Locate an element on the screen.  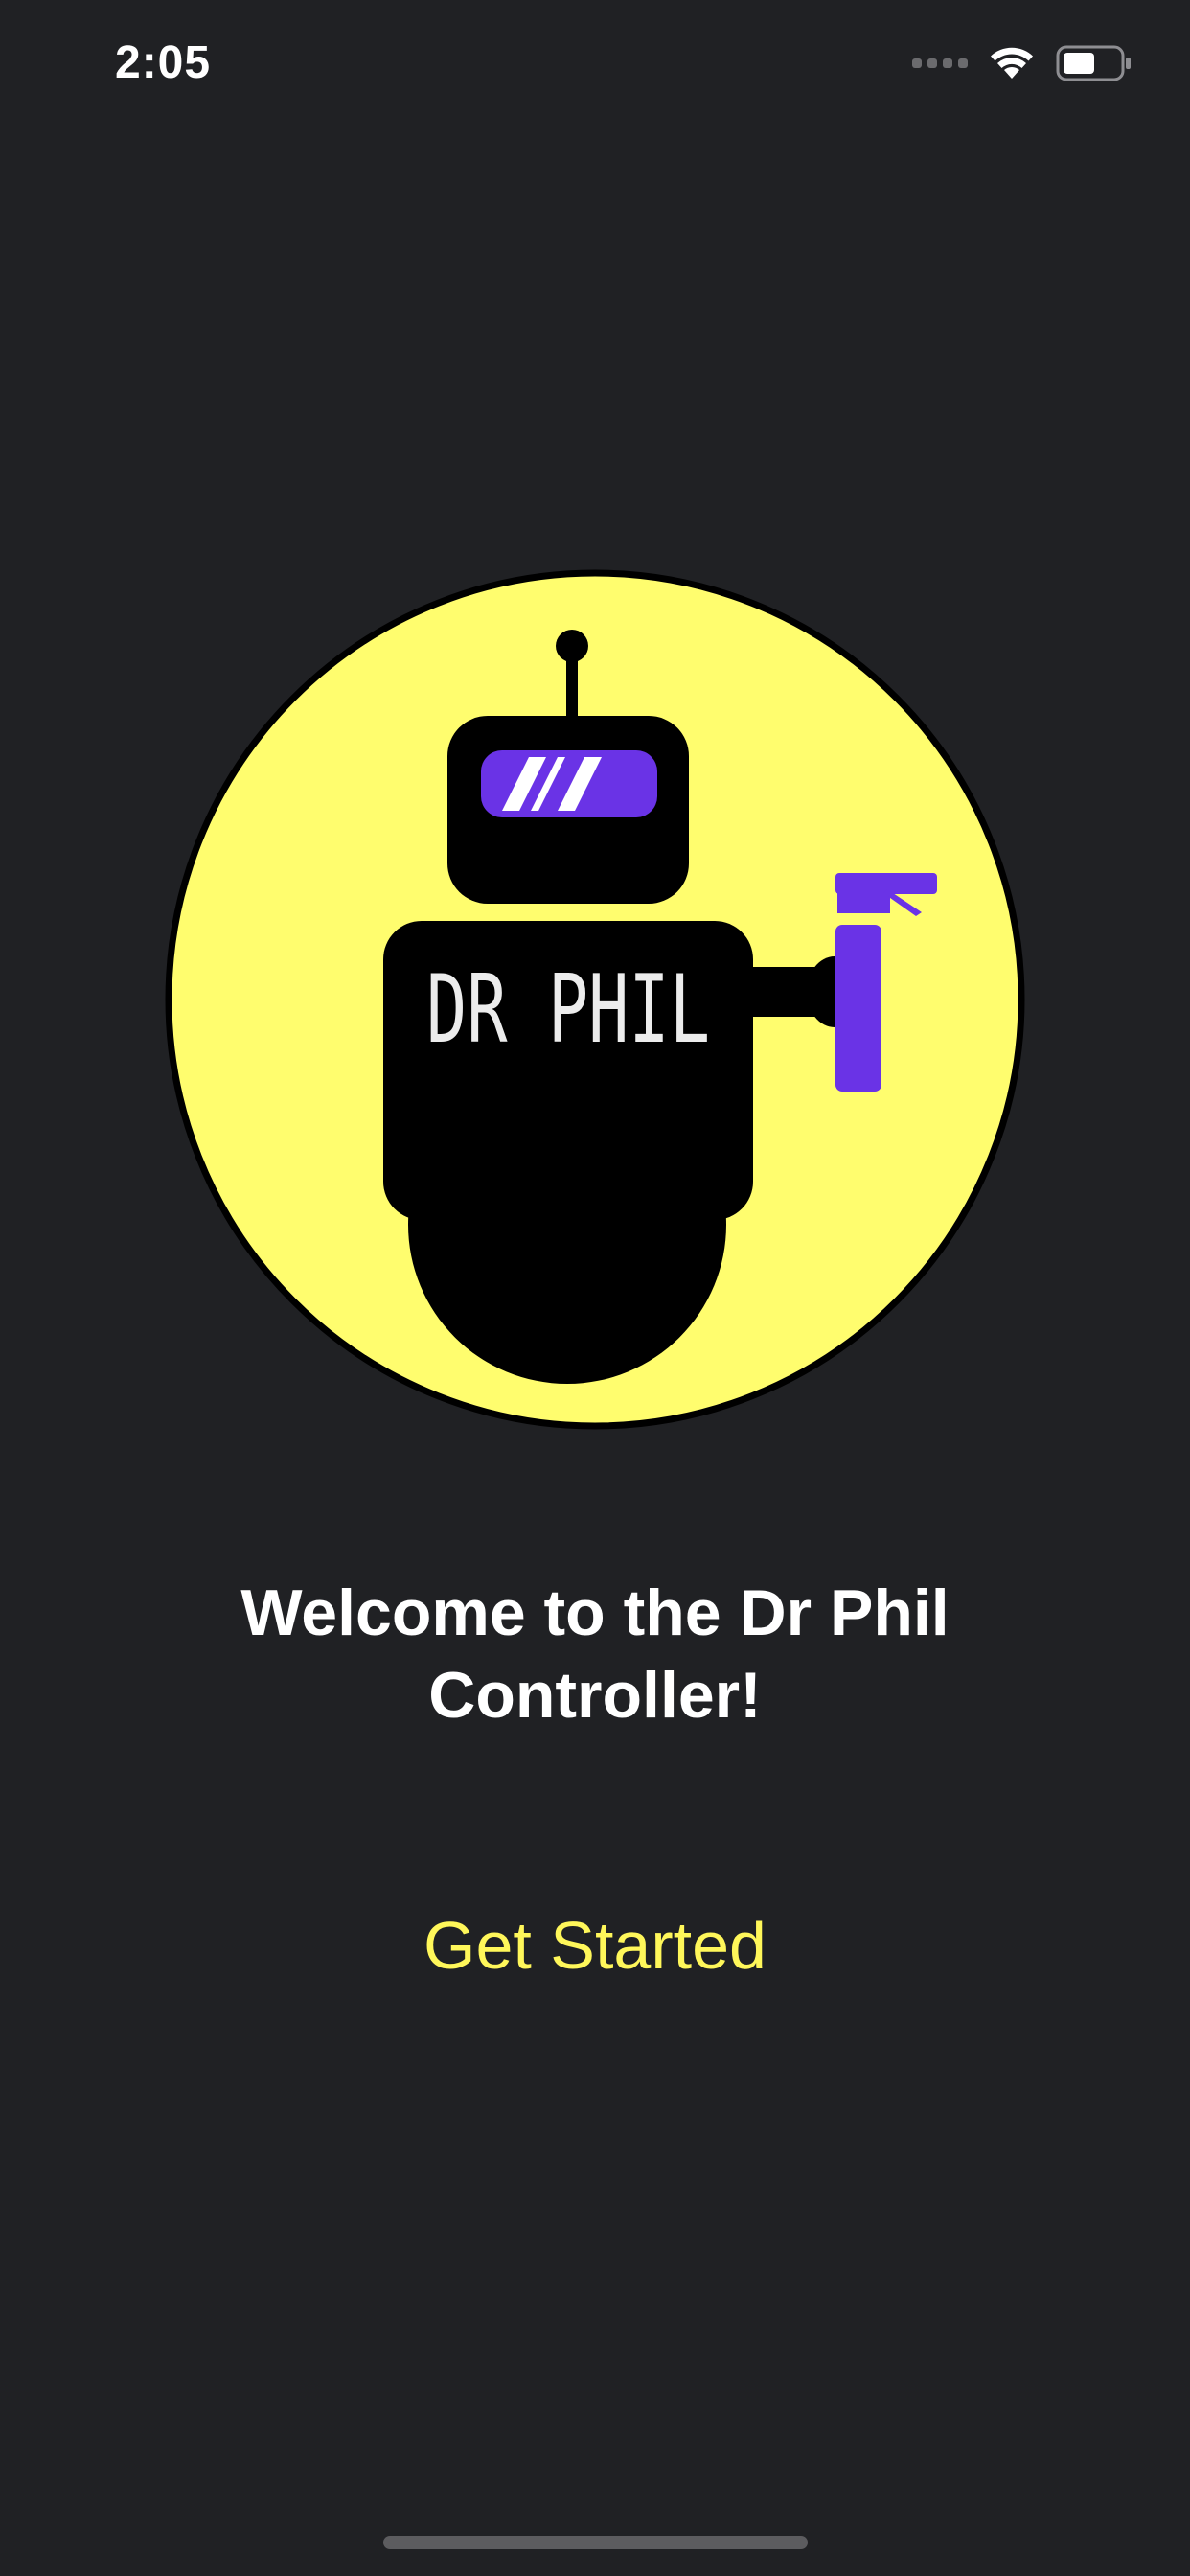
cellular-signal-icon is located at coordinates (940, 63).